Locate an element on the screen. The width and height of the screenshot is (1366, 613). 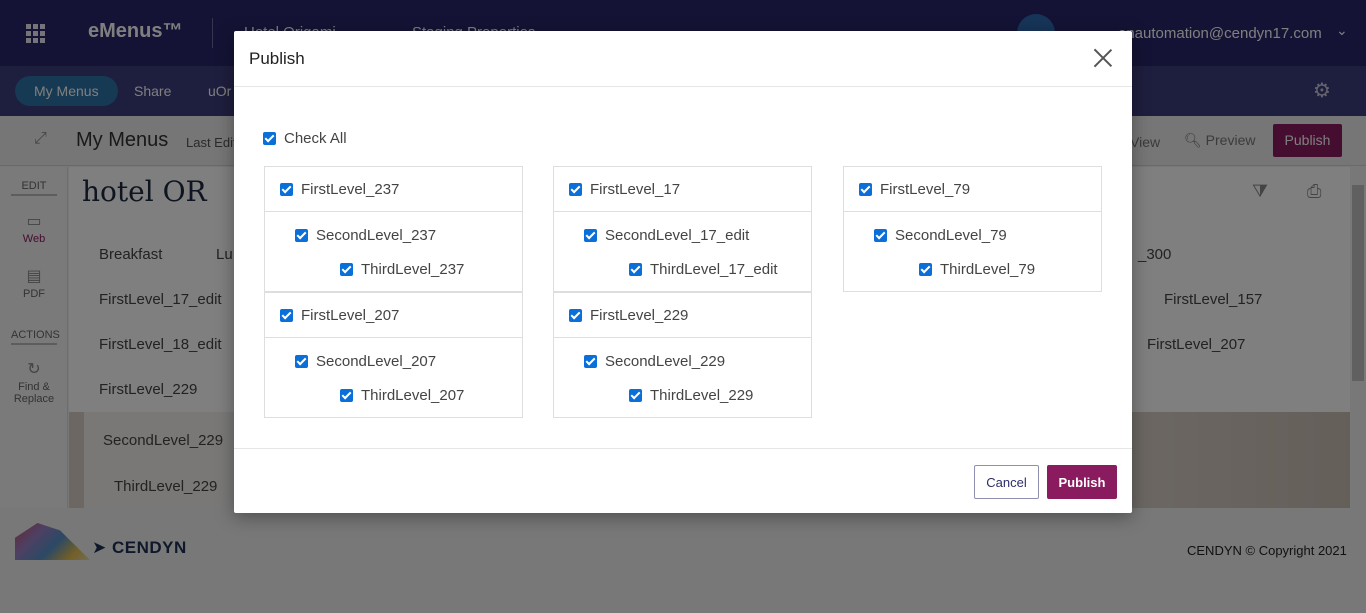
second-level-option: SecondLevel_237 is located at coordinates (365, 235).